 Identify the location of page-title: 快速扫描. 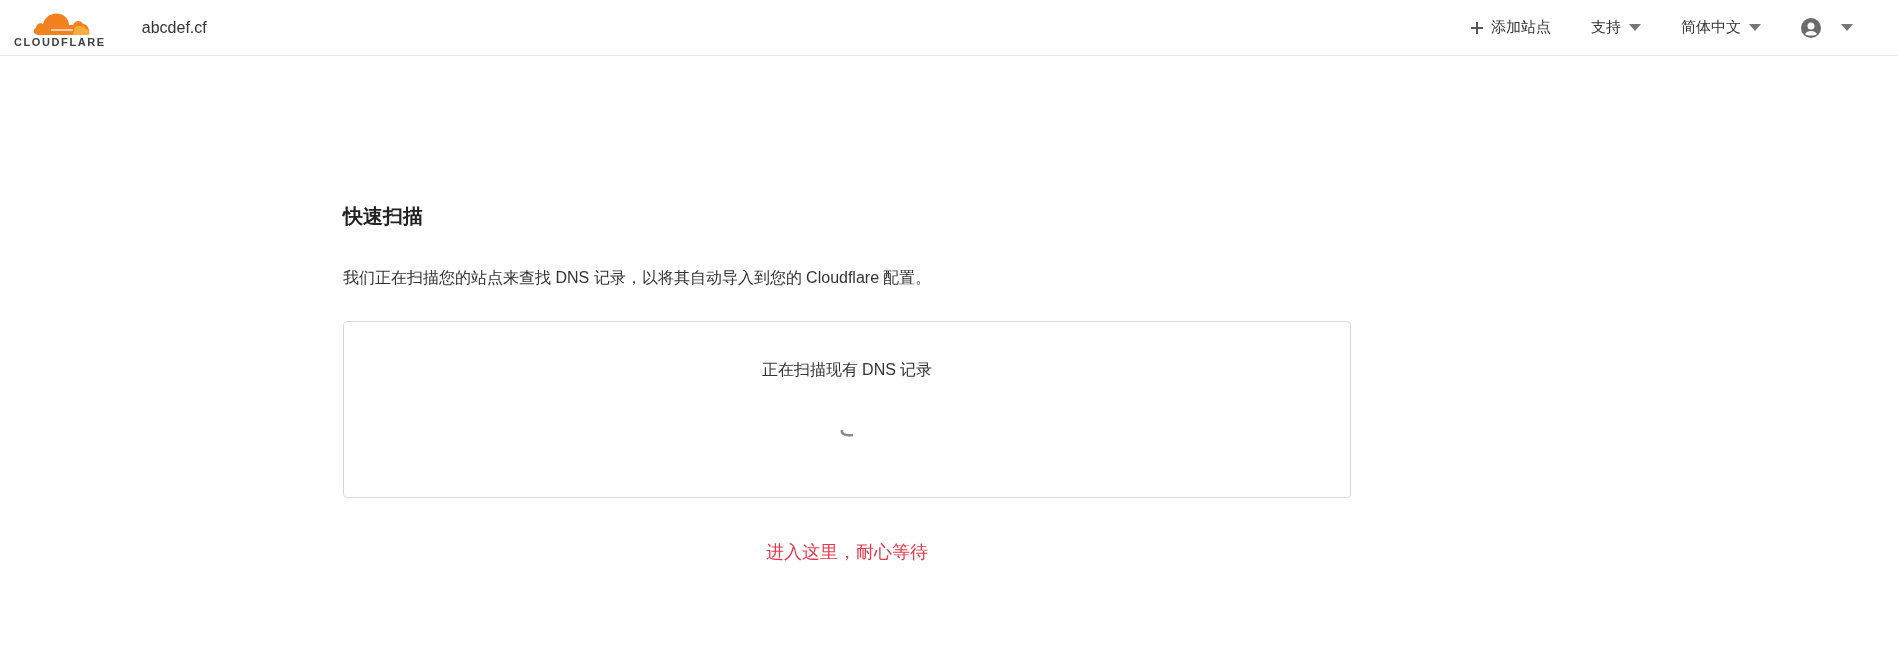
(383, 216).